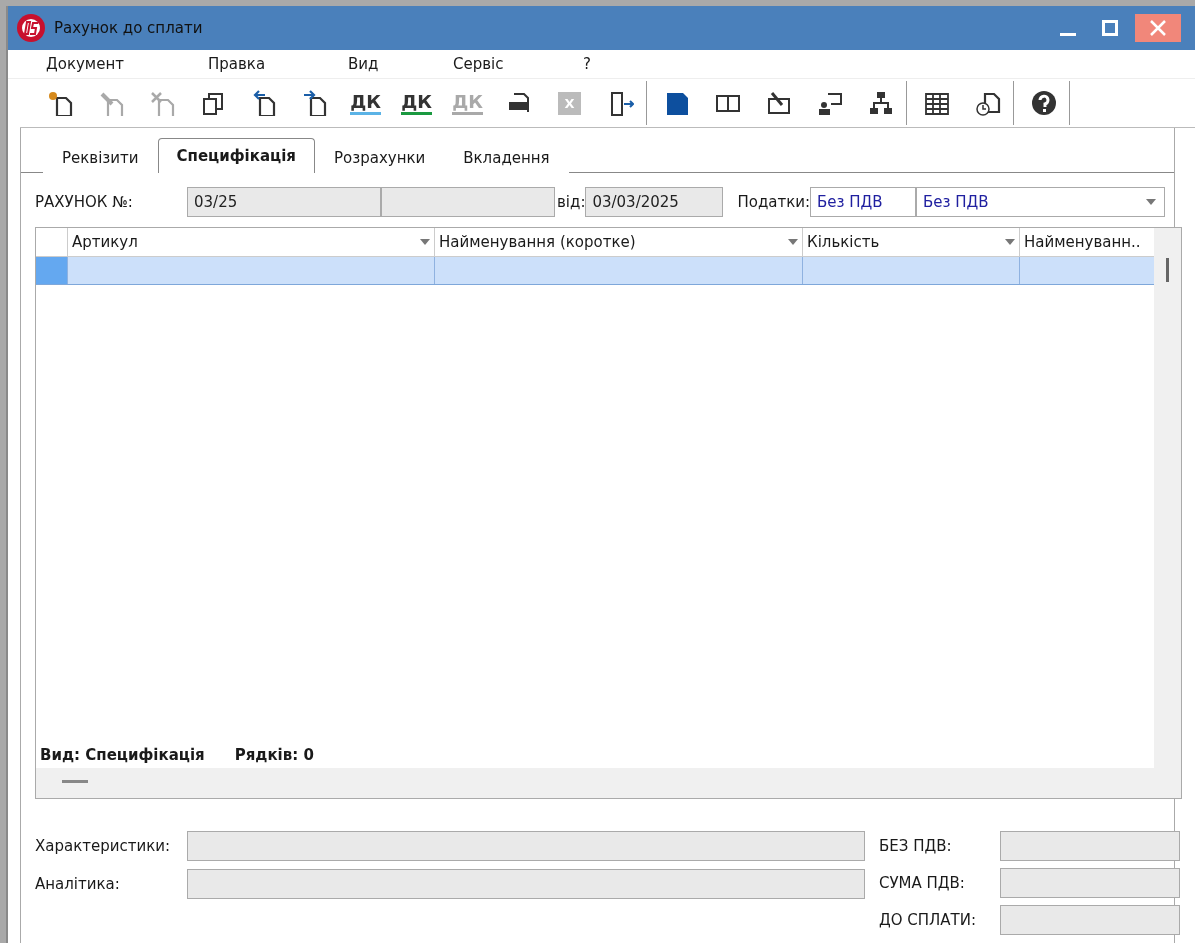 Image resolution: width=1195 pixels, height=943 pixels. I want to click on tax-dropdown: Без ПДВ, so click(1041, 202).